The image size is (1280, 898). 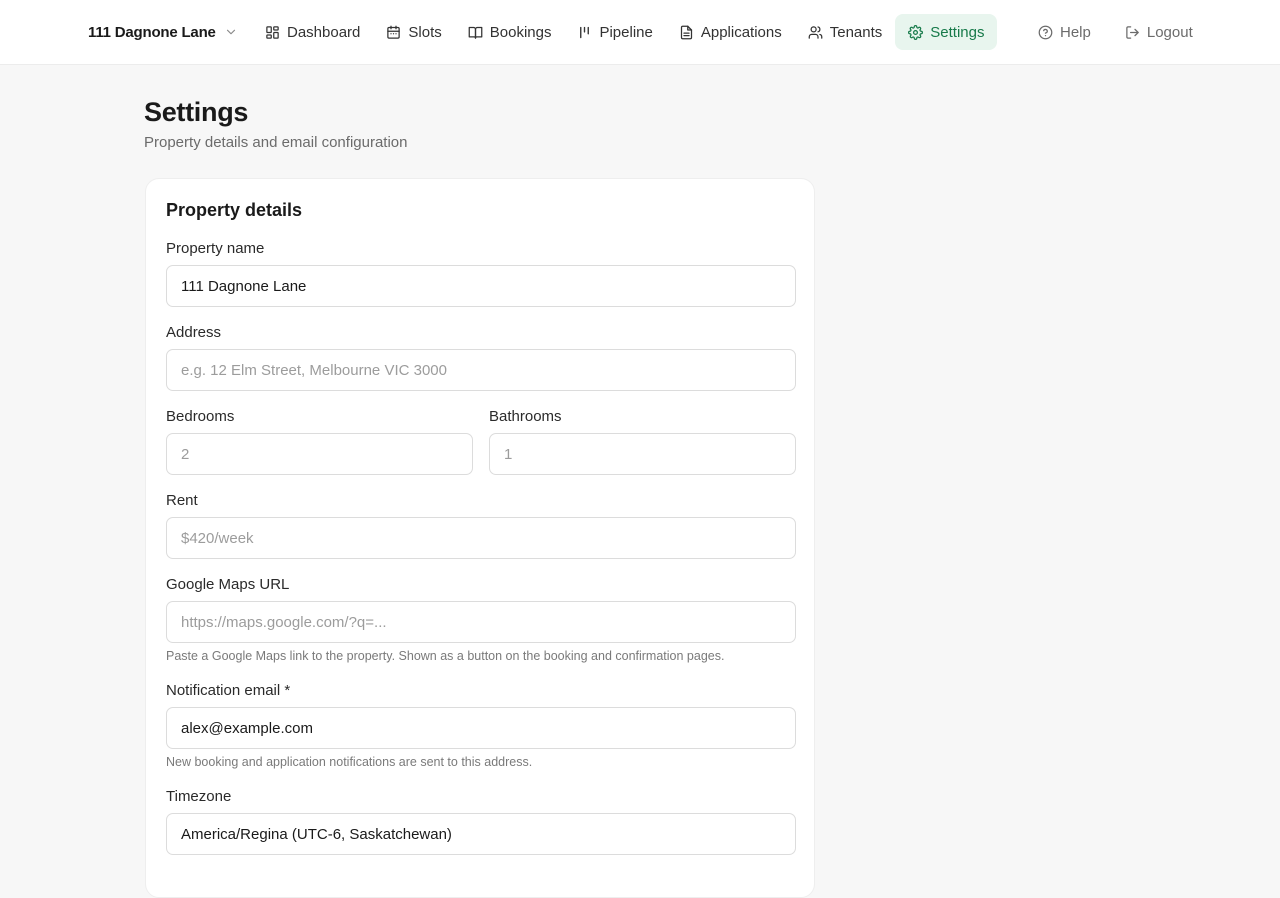 What do you see at coordinates (481, 728) in the screenshot?
I see `notification-email-input` at bounding box center [481, 728].